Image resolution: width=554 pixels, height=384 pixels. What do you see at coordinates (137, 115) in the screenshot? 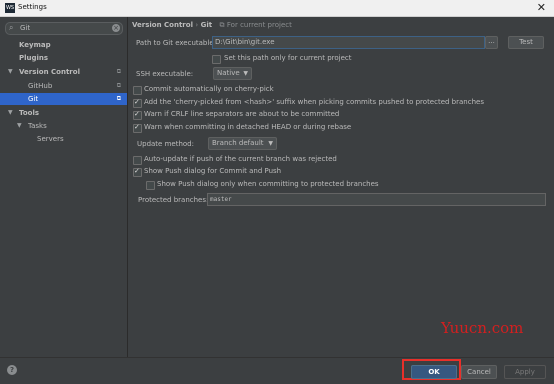
I see `warn-crlf-checkbox` at bounding box center [137, 115].